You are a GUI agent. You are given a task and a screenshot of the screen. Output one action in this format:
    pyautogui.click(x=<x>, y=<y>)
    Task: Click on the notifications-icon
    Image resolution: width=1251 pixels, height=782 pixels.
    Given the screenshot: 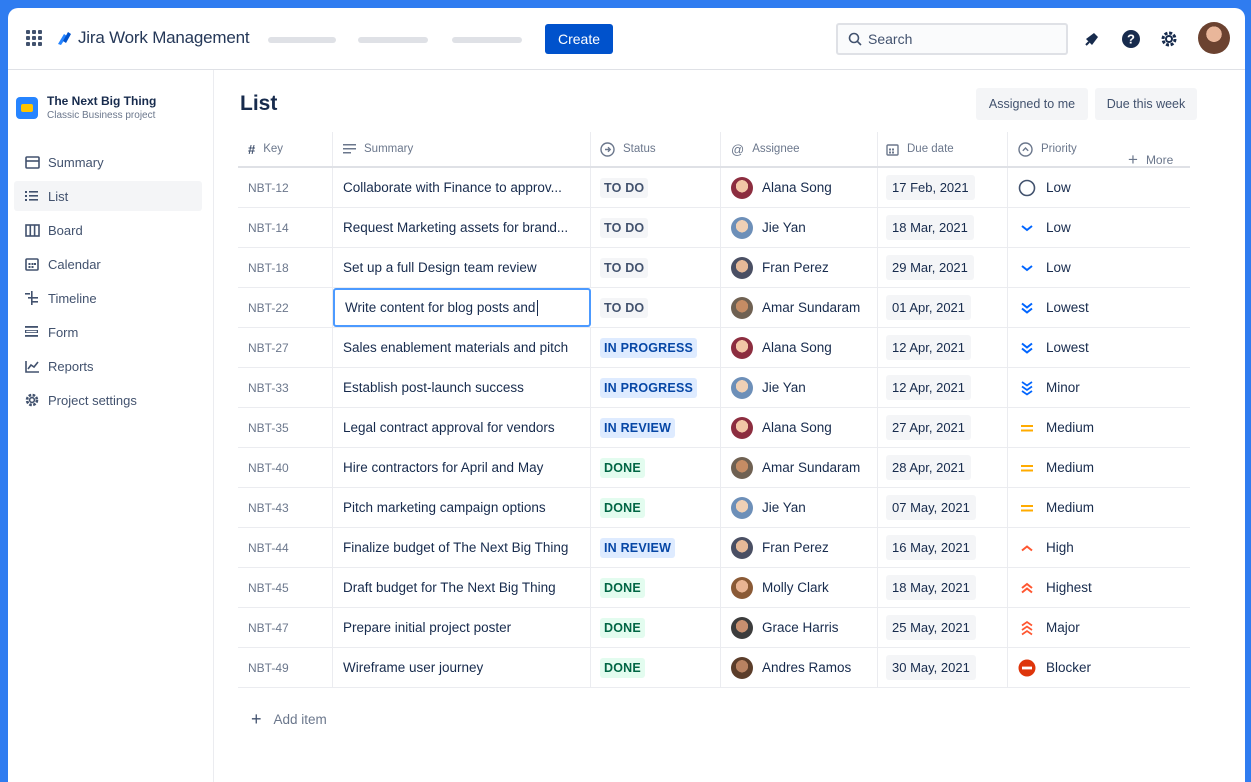 What is the action you would take?
    pyautogui.click(x=1092, y=39)
    